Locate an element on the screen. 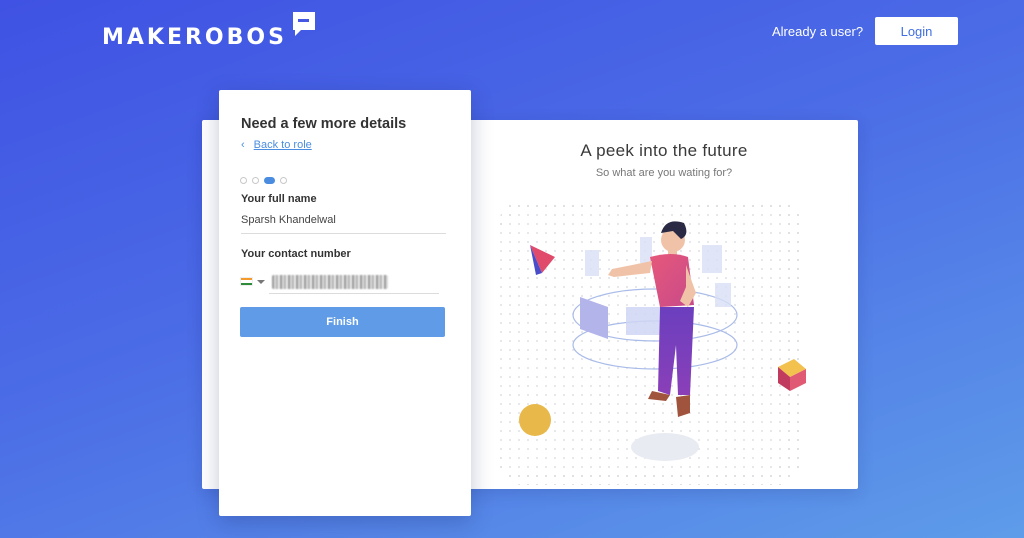 This screenshot has width=1024, height=538. speech-bubble-icon is located at coordinates (303, 24).